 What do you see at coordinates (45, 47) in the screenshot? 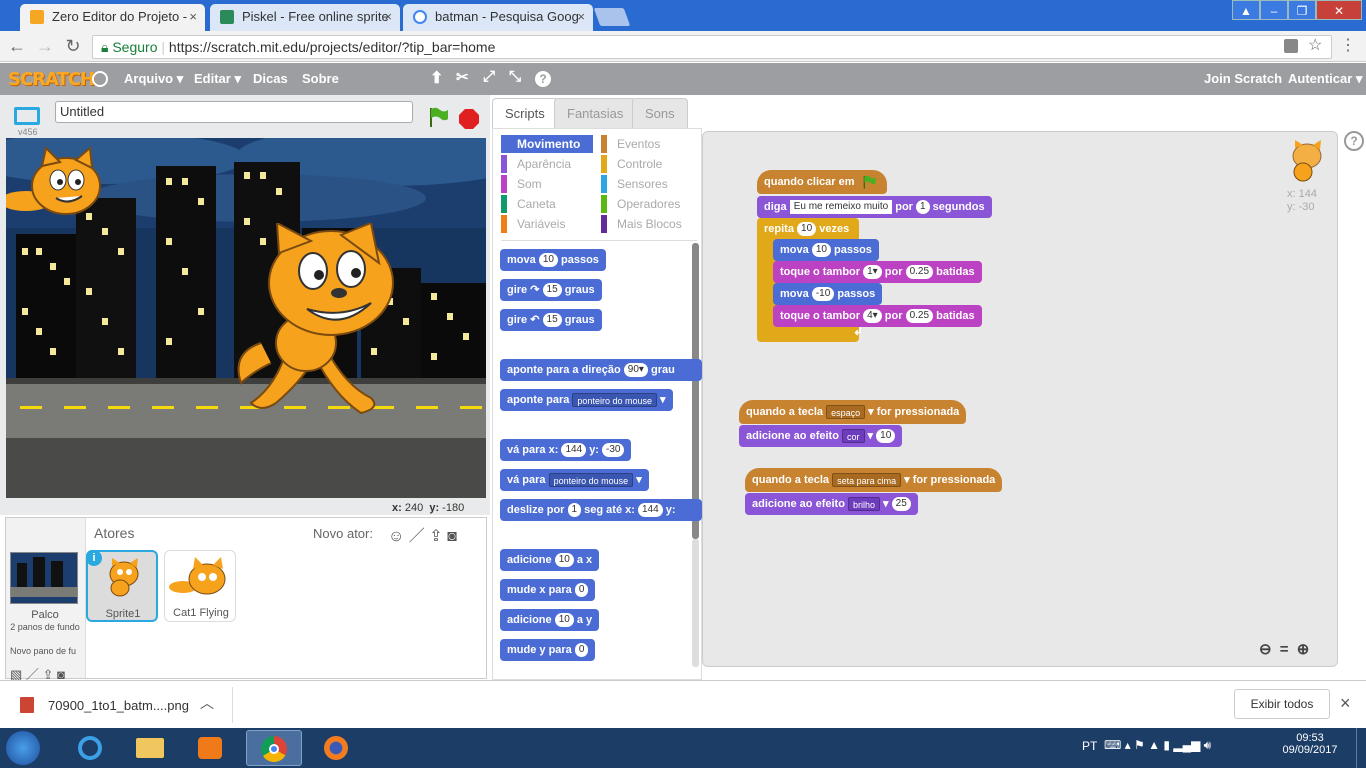
I see `forward-icon: →` at bounding box center [45, 47].